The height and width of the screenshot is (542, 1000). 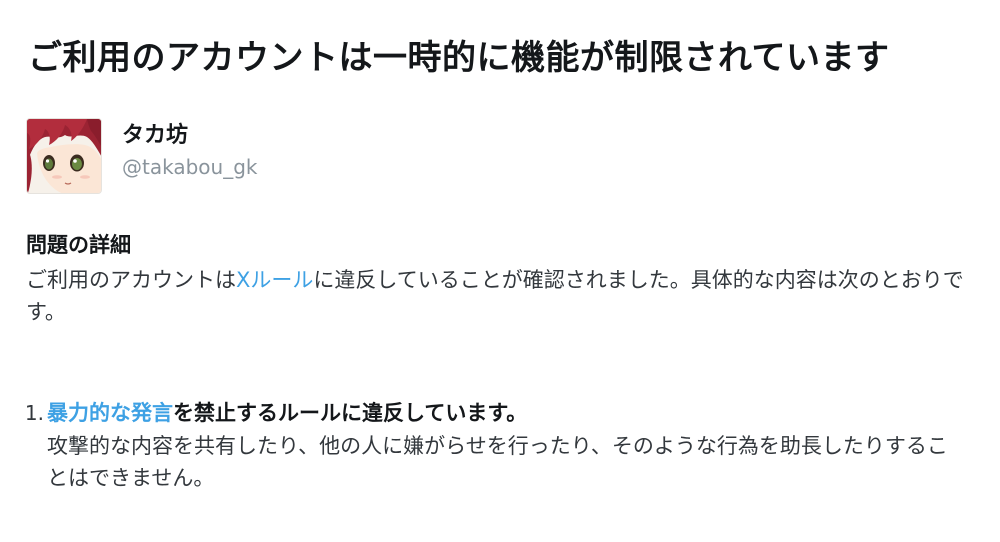 I want to click on violation-title-rest: を禁止するルールに違反しています。, so click(x=350, y=413).